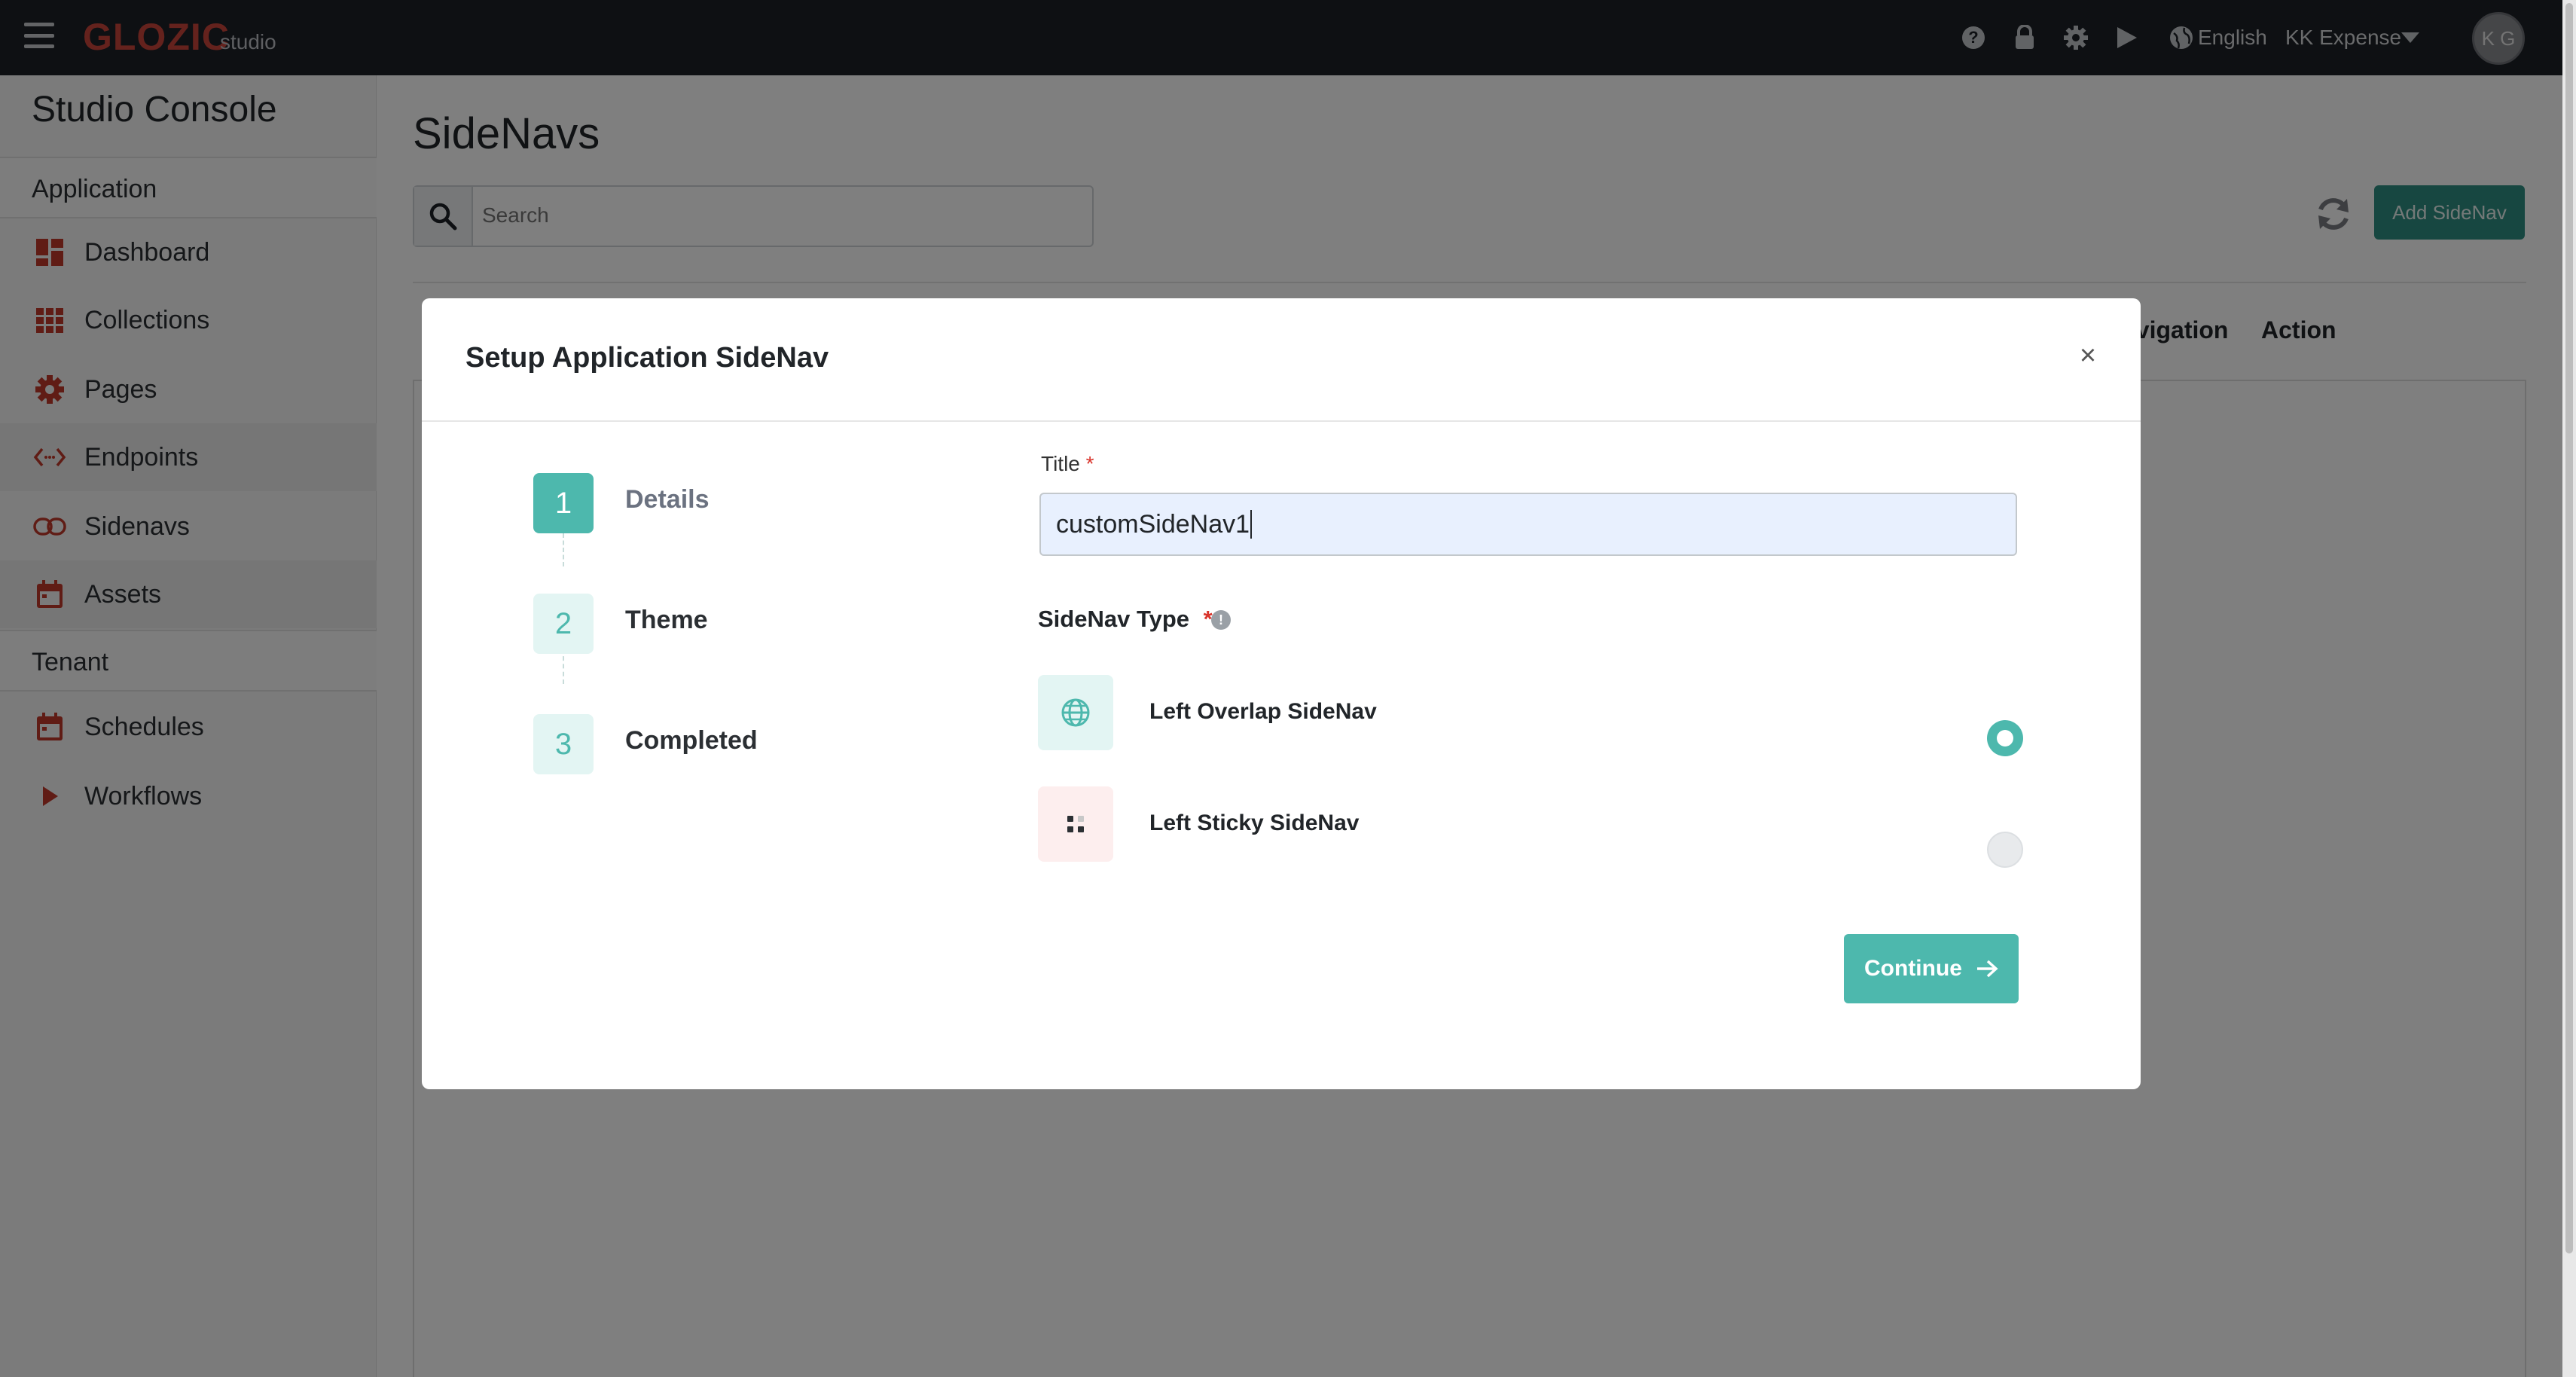 This screenshot has width=2576, height=1377. I want to click on close-icon: ×, so click(2088, 355).